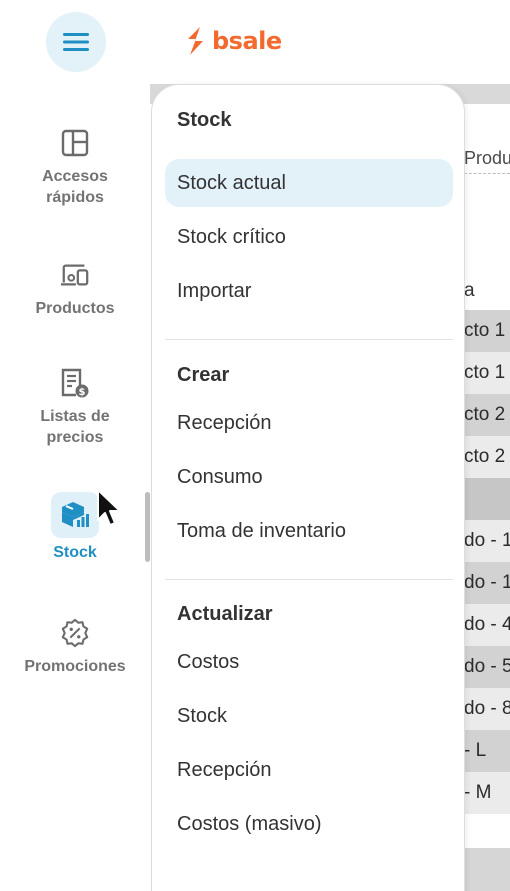 Image resolution: width=510 pixels, height=891 pixels. I want to click on stock-box-icon, so click(75, 515).